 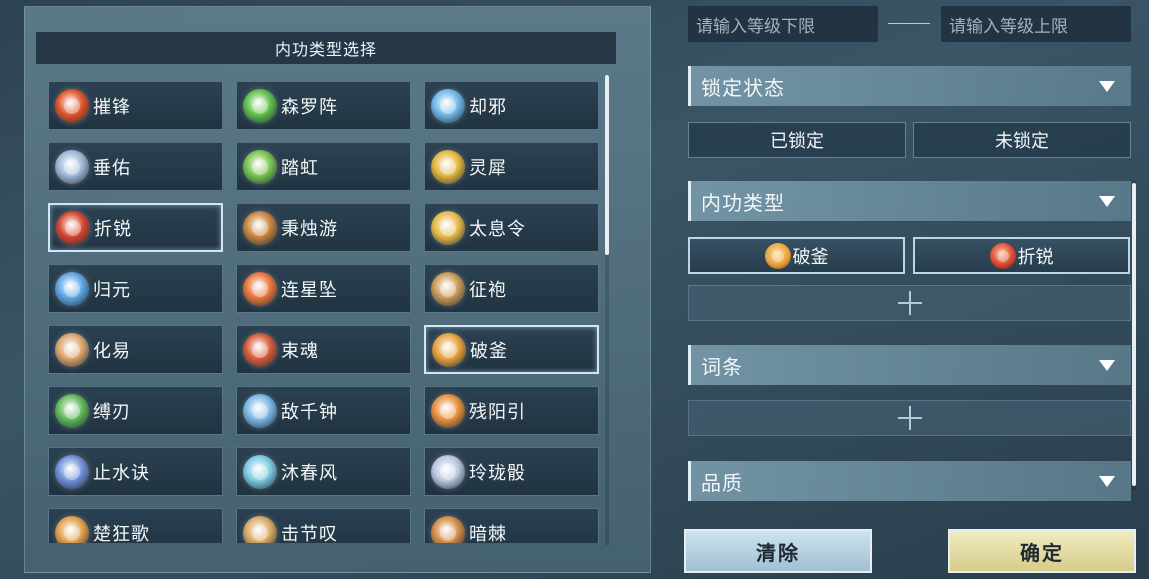 I want to click on add-type-button, so click(x=909, y=303).